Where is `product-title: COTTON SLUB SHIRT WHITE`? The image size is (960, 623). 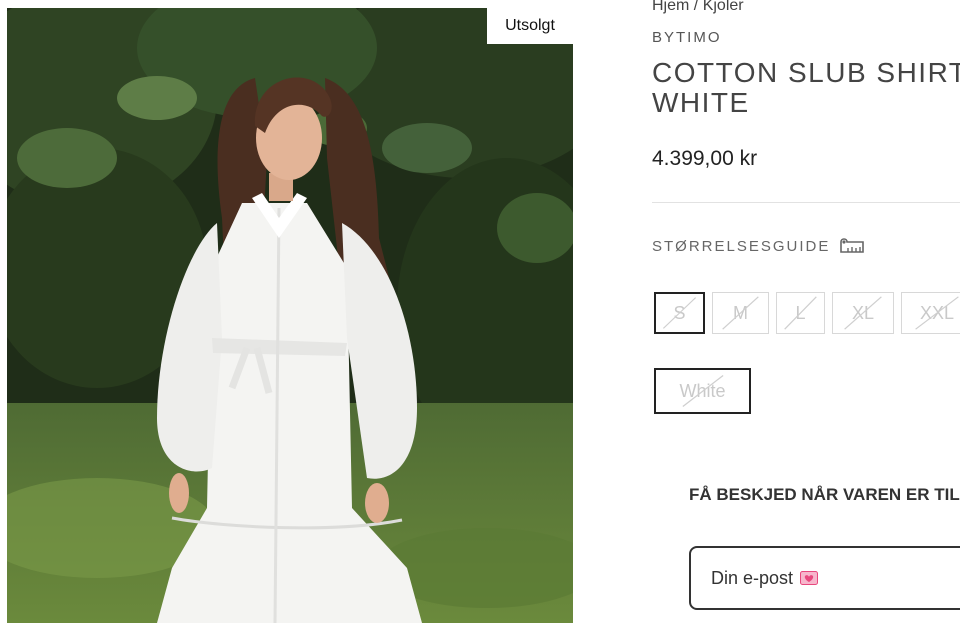
product-title: COTTON SLUB SHIRT WHITE is located at coordinates (806, 87).